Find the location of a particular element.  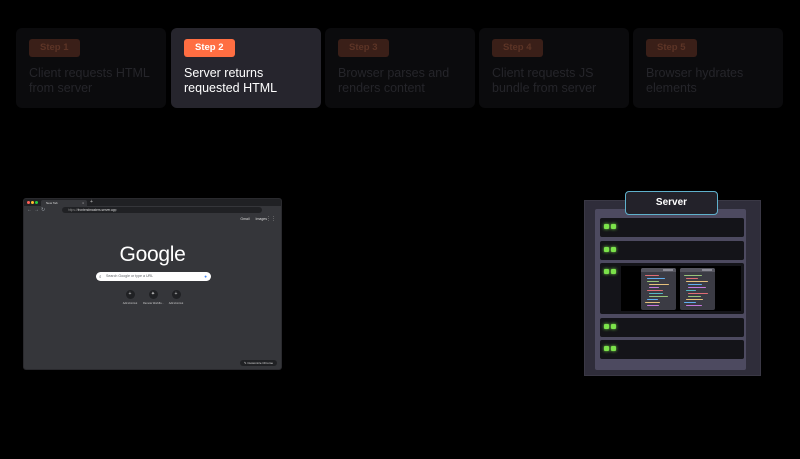

code-window-left is located at coordinates (658, 289).